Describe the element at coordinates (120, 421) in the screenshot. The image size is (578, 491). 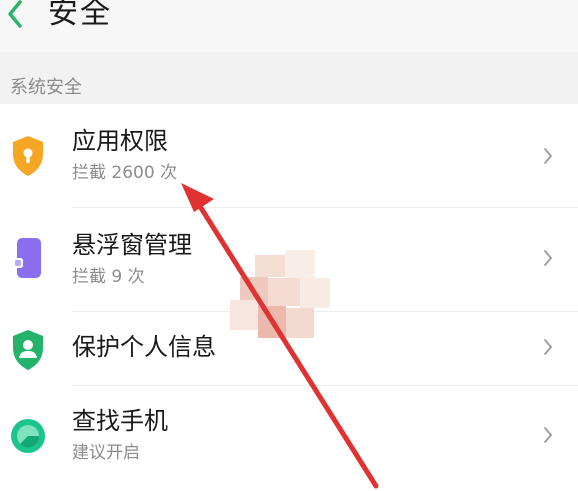
I see `item-title: 查找手机` at that location.